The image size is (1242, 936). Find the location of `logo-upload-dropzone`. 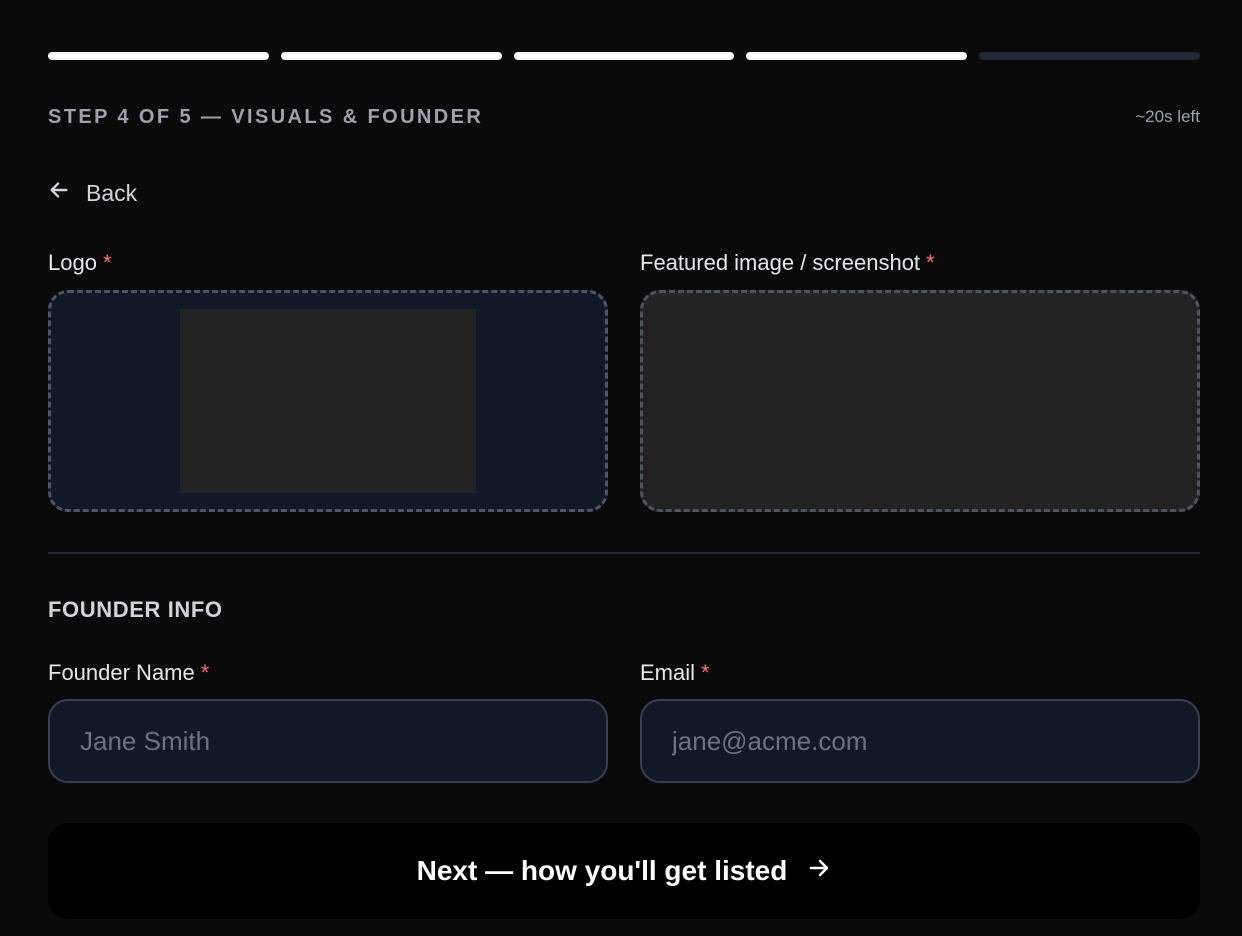

logo-upload-dropzone is located at coordinates (328, 401).